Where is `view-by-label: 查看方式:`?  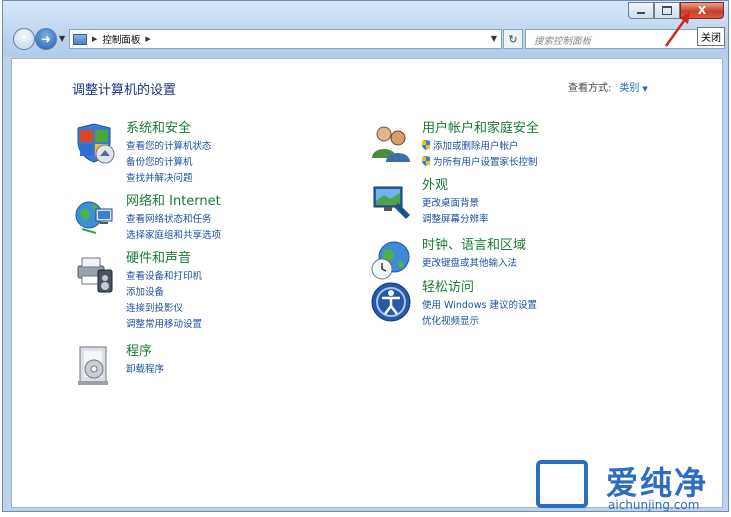 view-by-label: 查看方式: is located at coordinates (590, 88).